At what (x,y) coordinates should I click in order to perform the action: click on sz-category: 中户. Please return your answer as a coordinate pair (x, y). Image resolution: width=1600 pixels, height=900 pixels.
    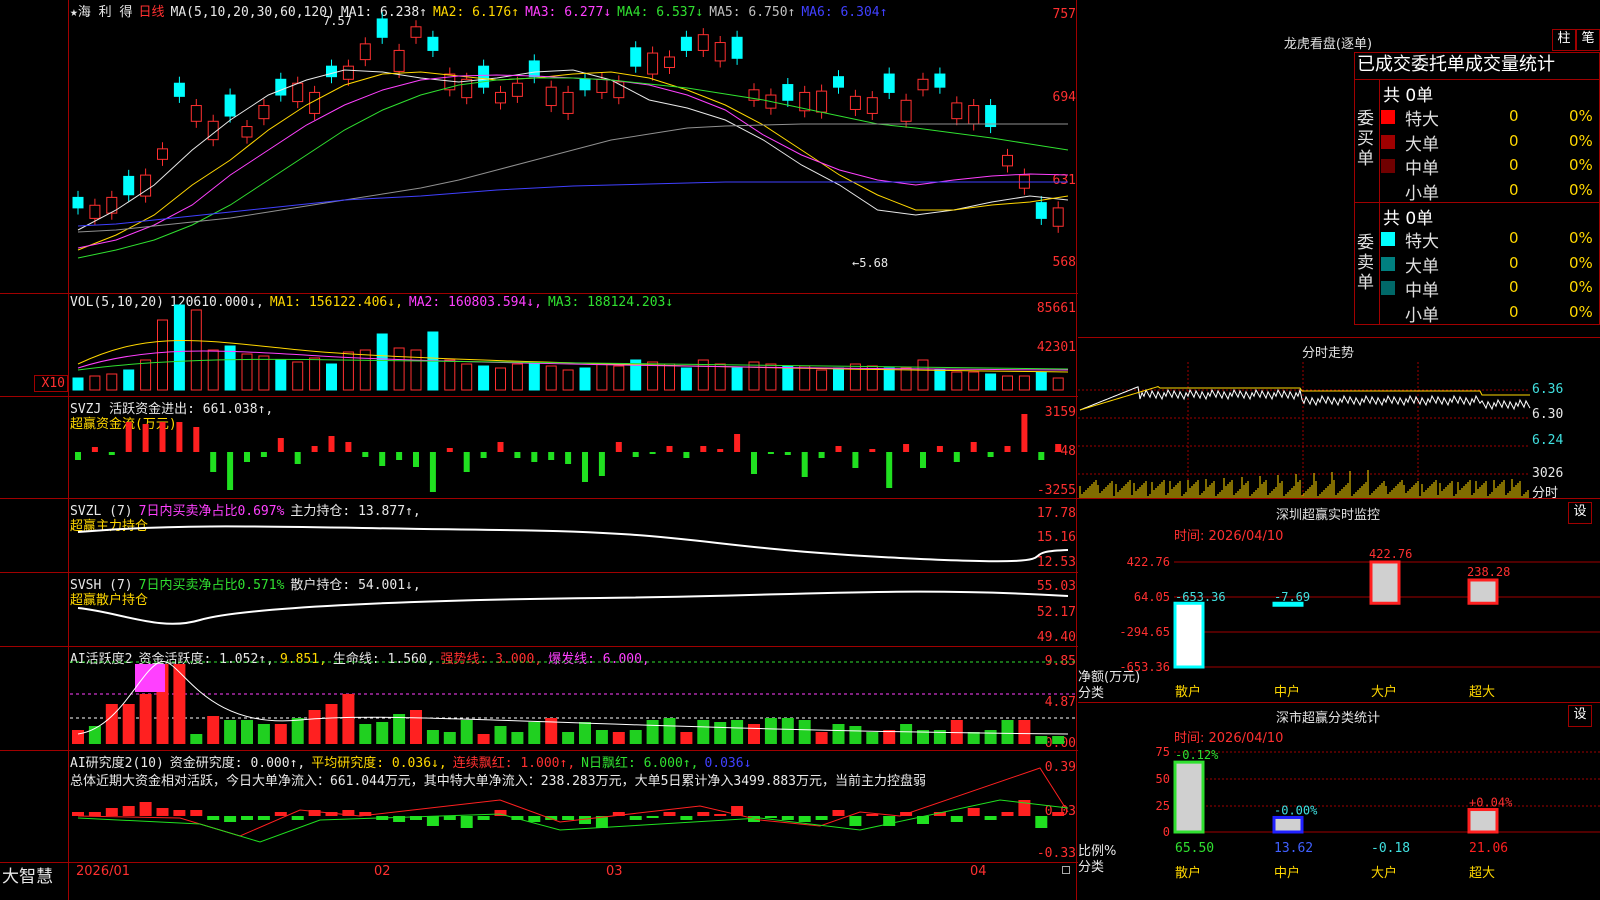
    Looking at the image, I should click on (1287, 692).